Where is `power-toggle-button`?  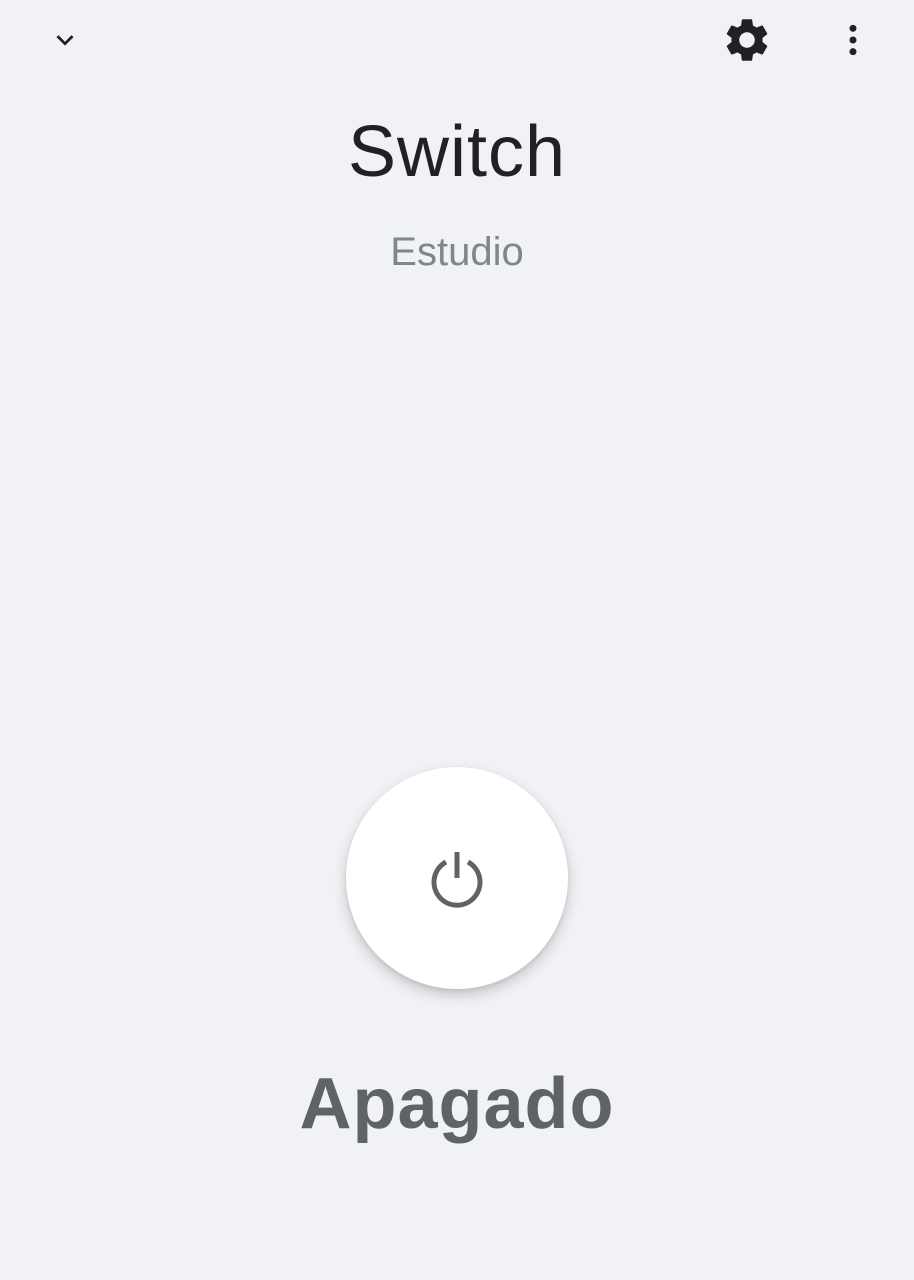 power-toggle-button is located at coordinates (457, 878).